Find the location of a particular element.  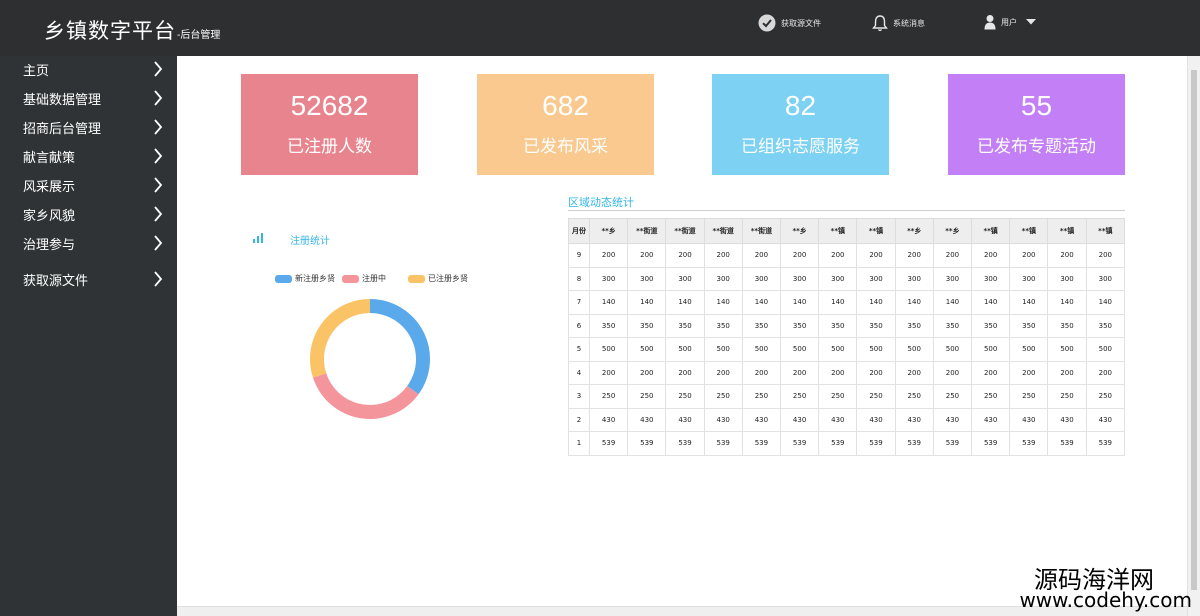

registration-title: 注册统计 is located at coordinates (310, 241).